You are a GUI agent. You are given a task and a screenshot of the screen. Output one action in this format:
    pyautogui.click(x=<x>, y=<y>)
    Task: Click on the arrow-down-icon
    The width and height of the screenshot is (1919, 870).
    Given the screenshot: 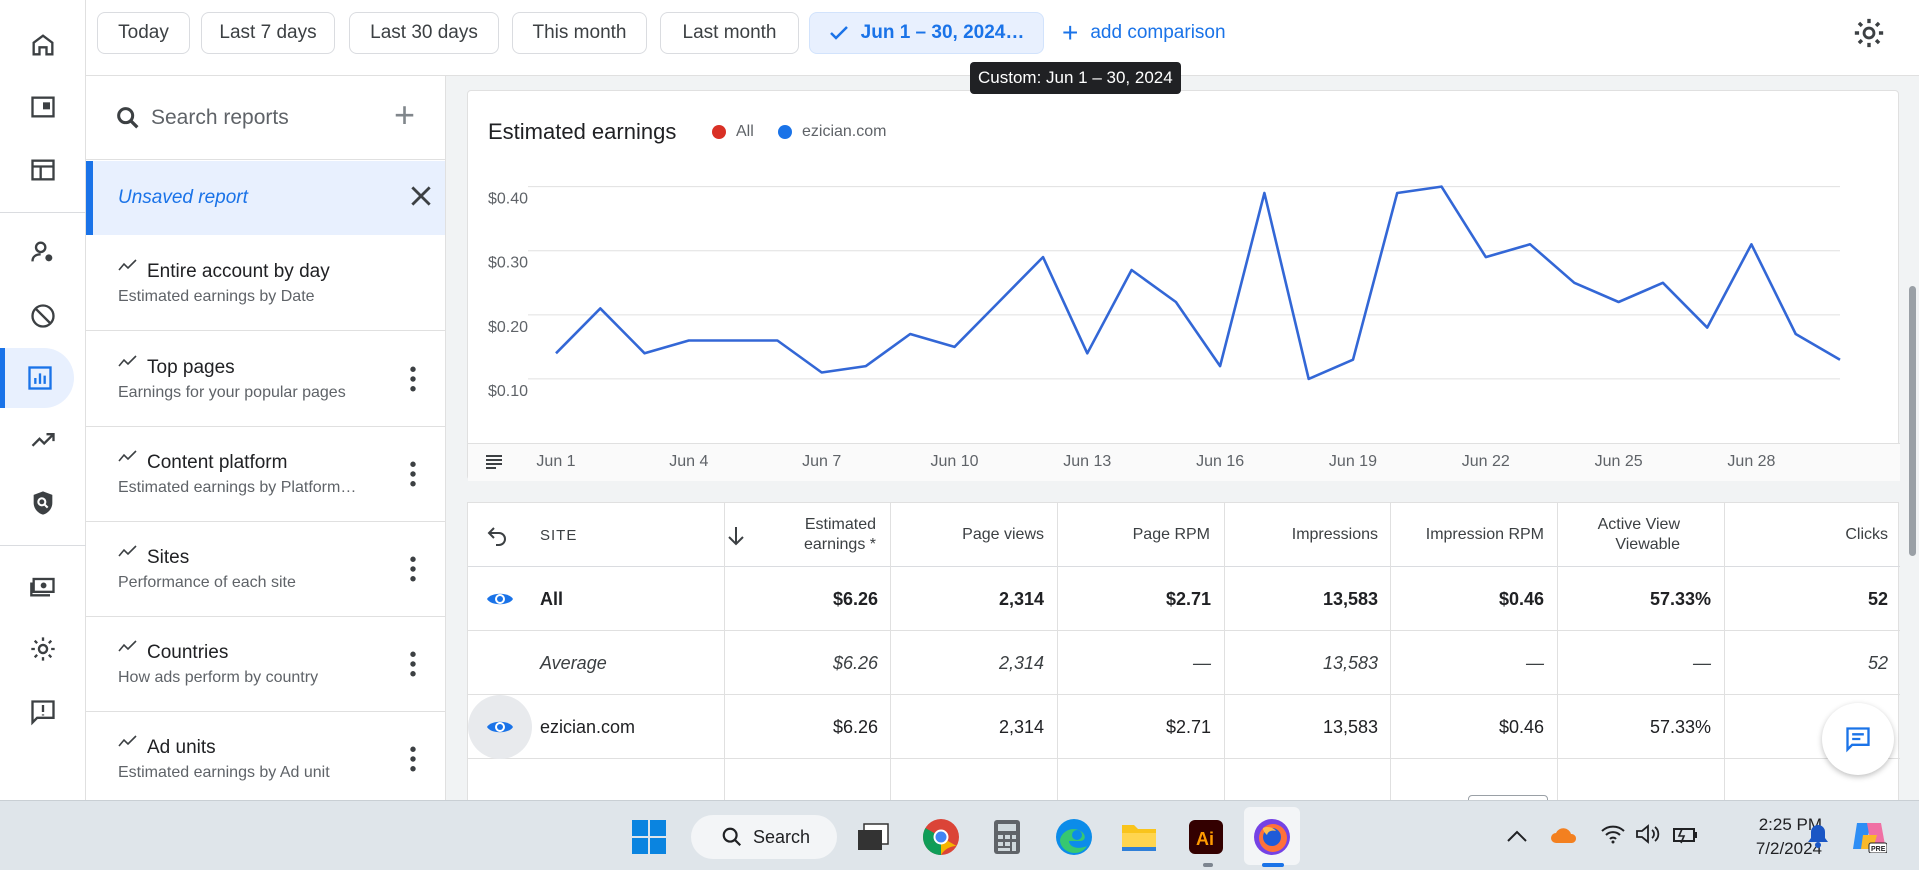 What is the action you would take?
    pyautogui.click(x=736, y=536)
    